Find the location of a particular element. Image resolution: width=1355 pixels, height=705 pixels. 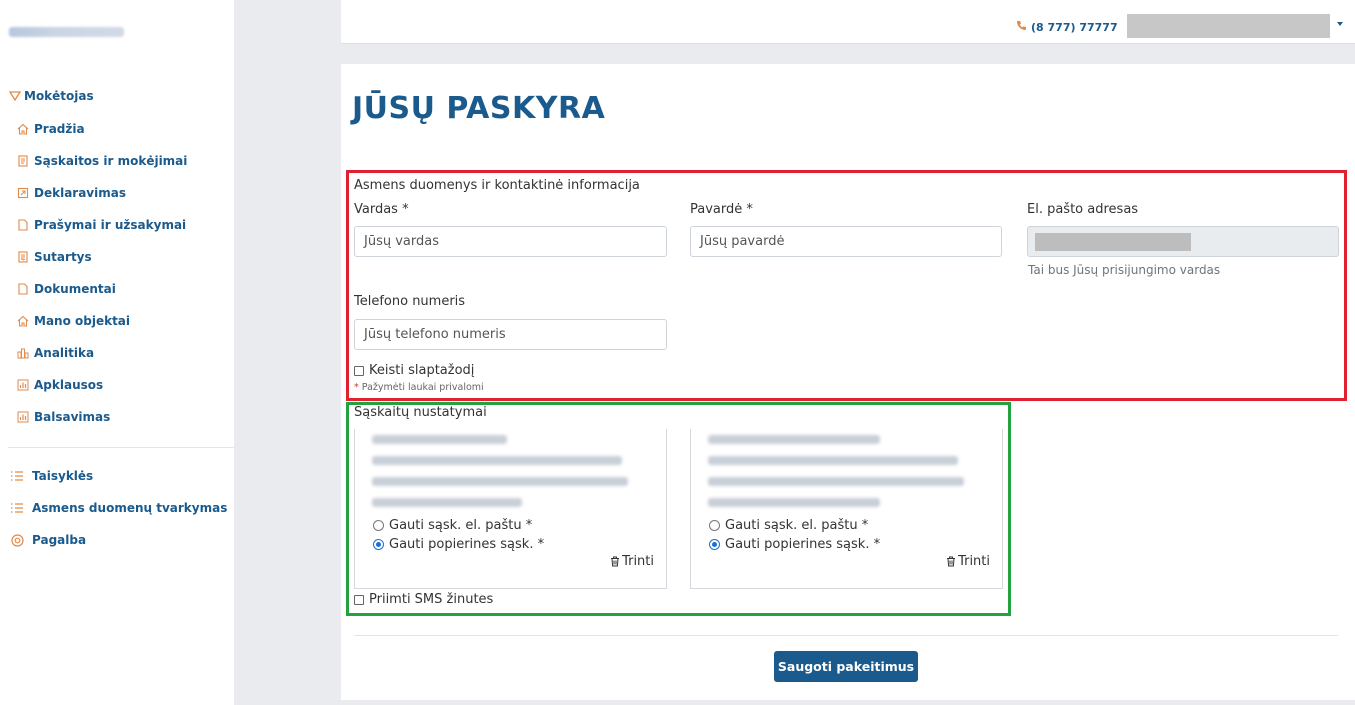

email-field is located at coordinates (1183, 241).